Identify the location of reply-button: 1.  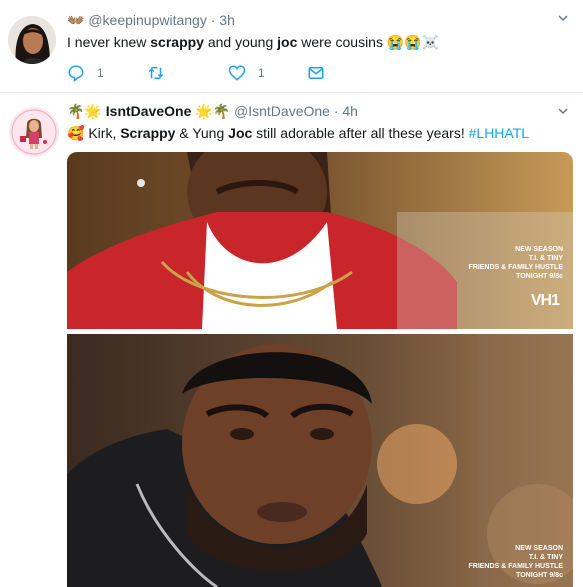
(85, 73).